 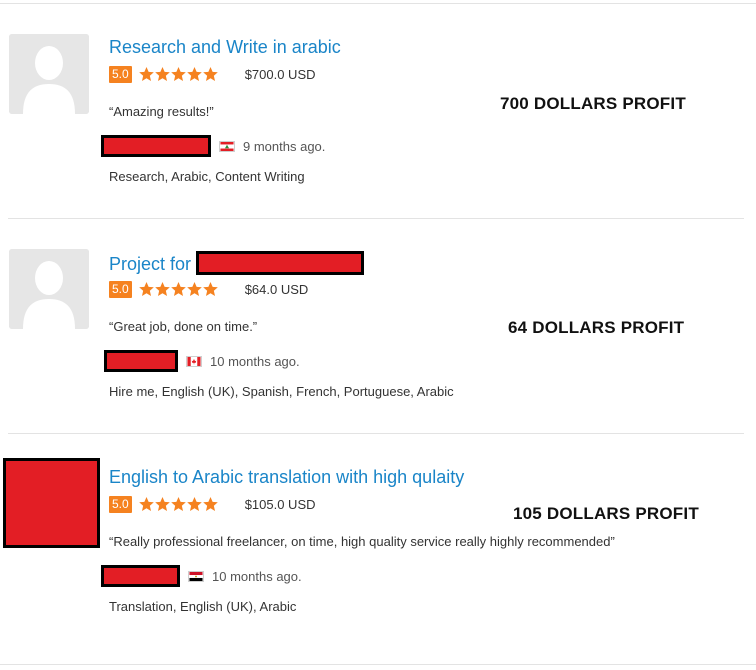 I want to click on review-title-text: Project for, so click(x=150, y=264).